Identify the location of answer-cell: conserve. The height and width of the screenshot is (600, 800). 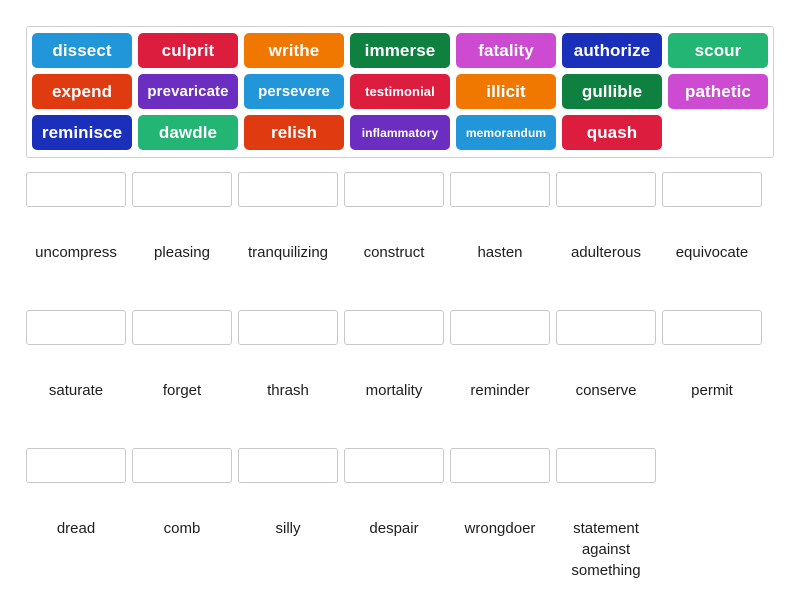
(606, 355).